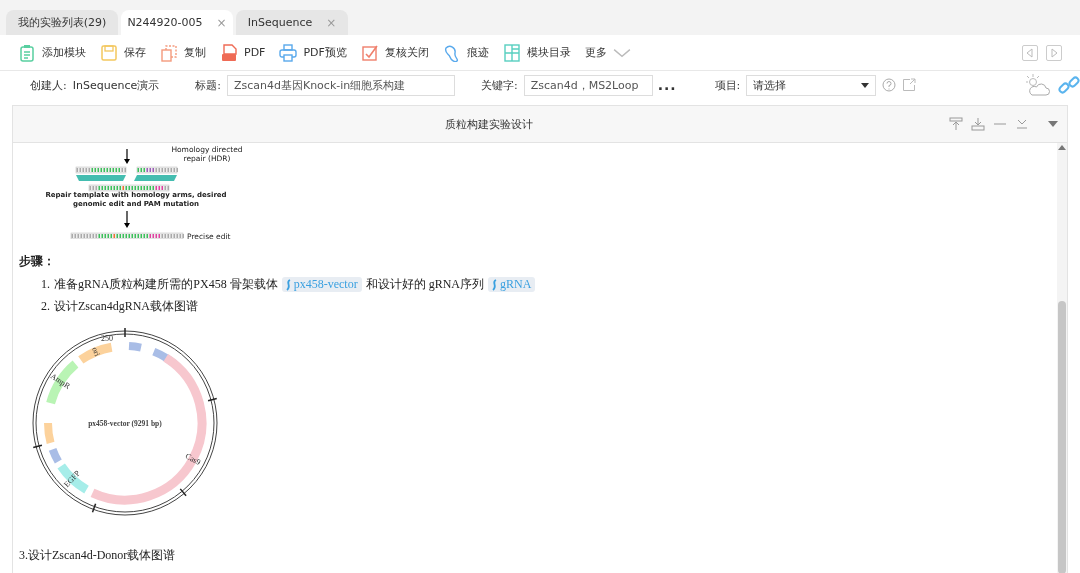  I want to click on move-top-icon, so click(956, 124).